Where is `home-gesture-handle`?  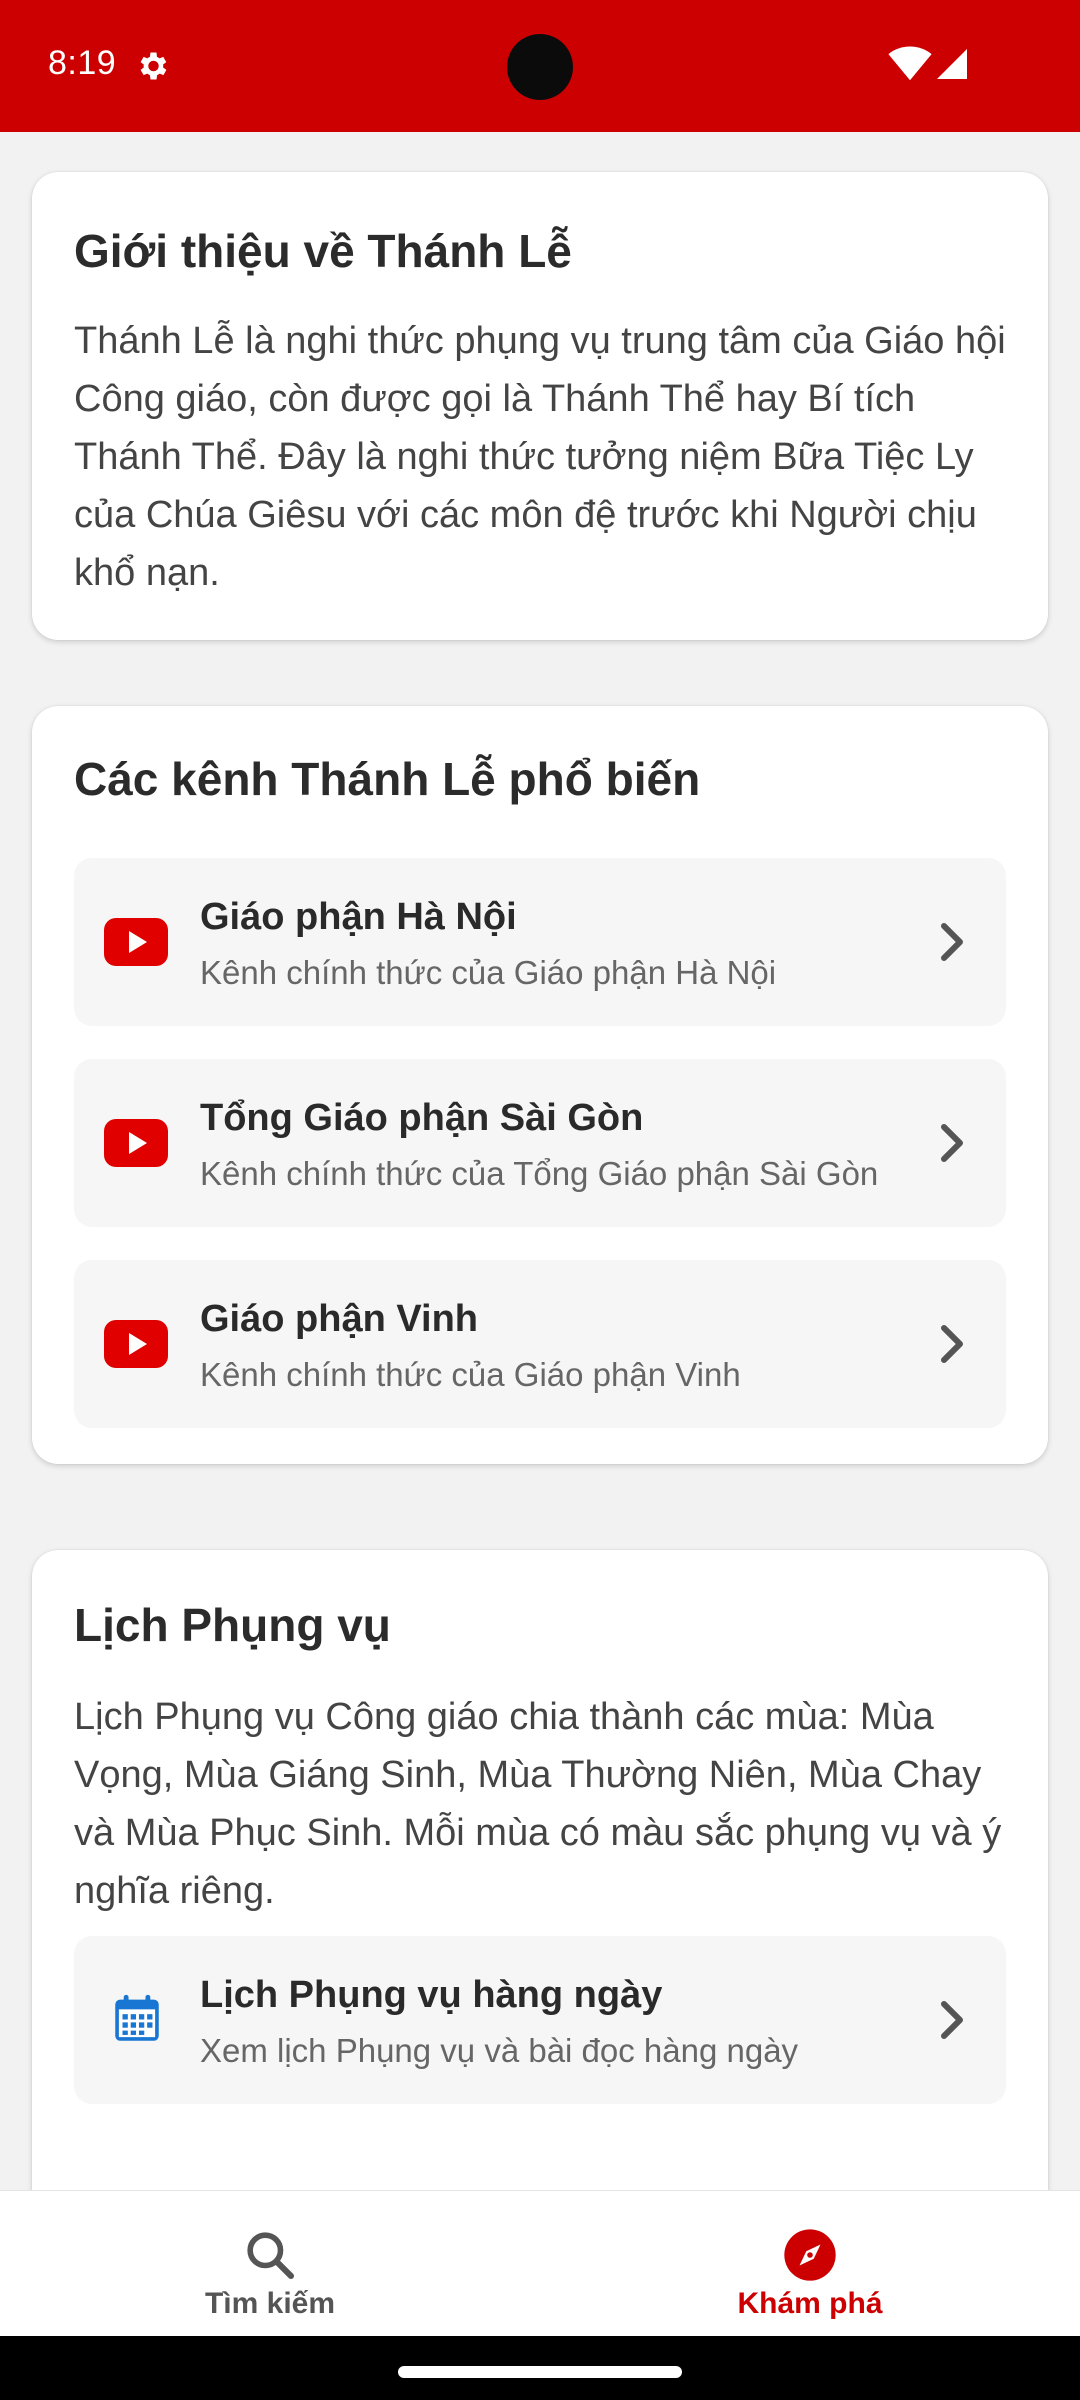
home-gesture-handle is located at coordinates (540, 2372).